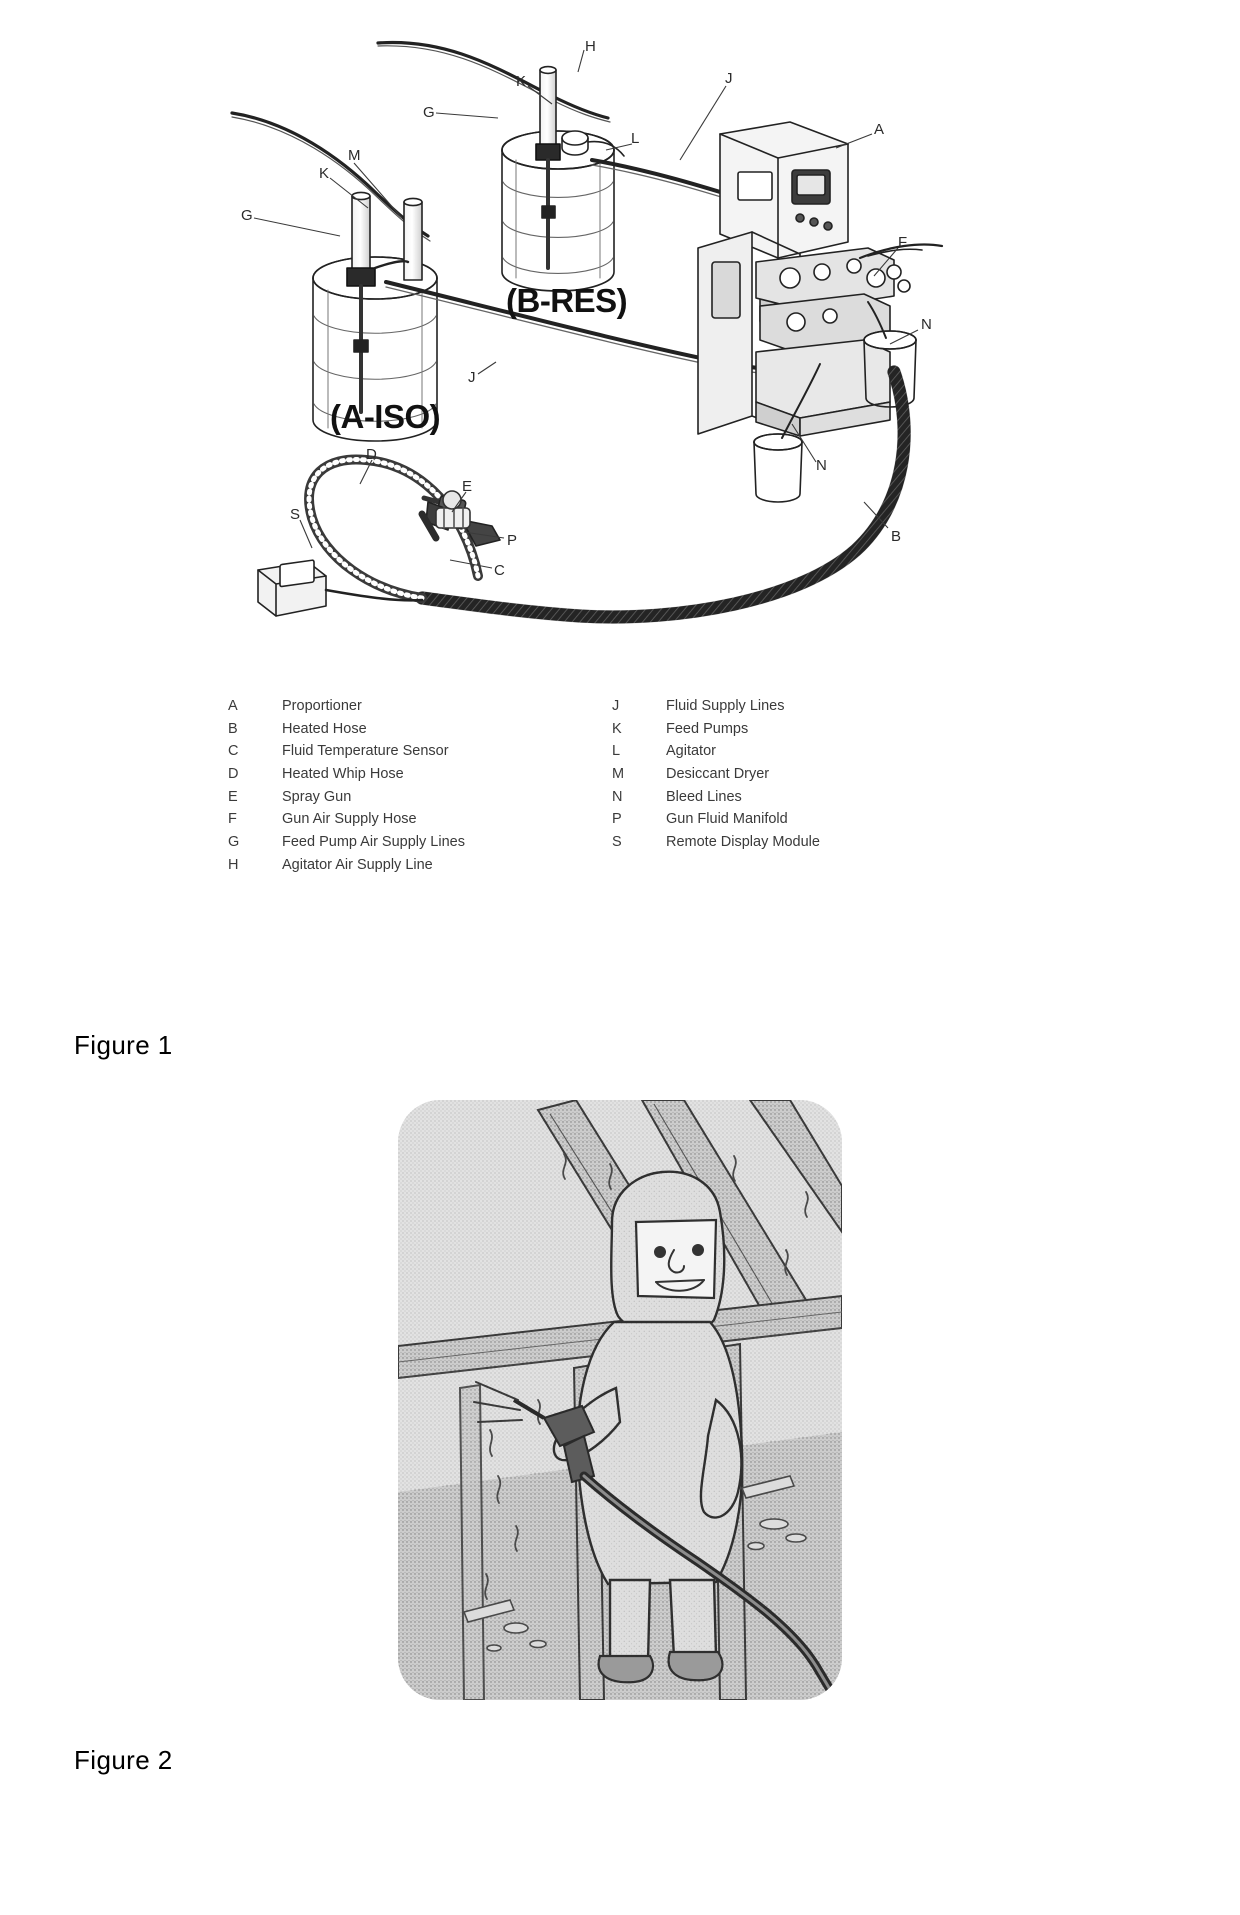  Describe the element at coordinates (617, 796) in the screenshot. I see `legend-key: N` at that location.